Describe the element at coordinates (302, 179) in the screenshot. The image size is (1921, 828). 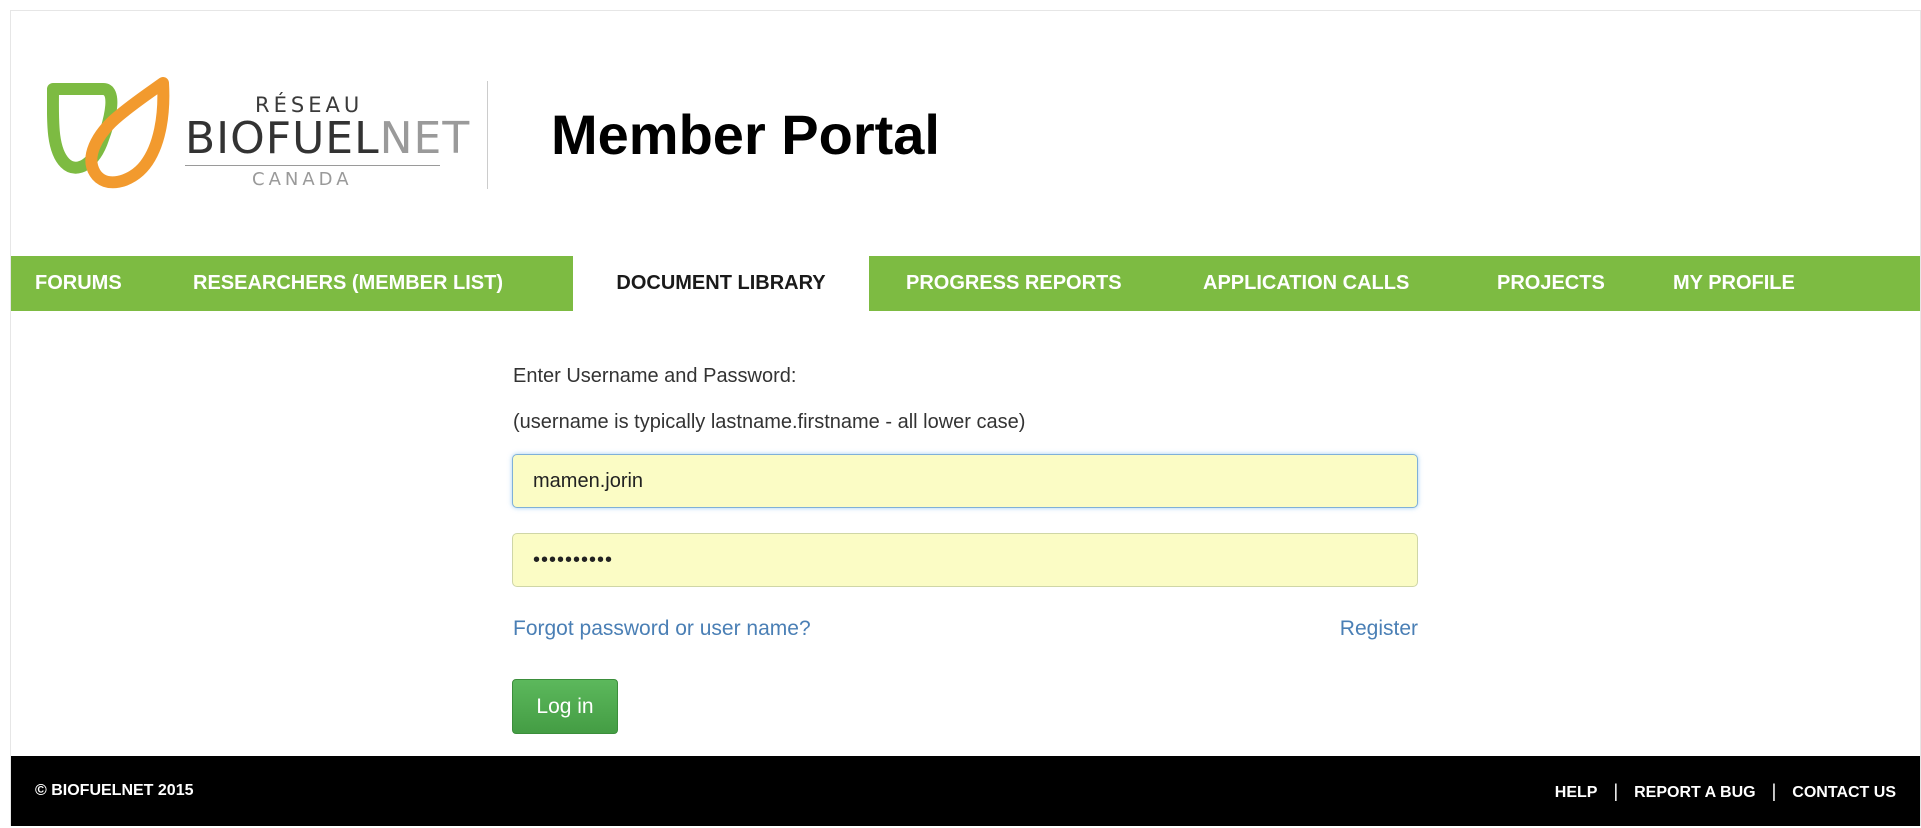
I see `logo-canada-text: CANADA` at that location.